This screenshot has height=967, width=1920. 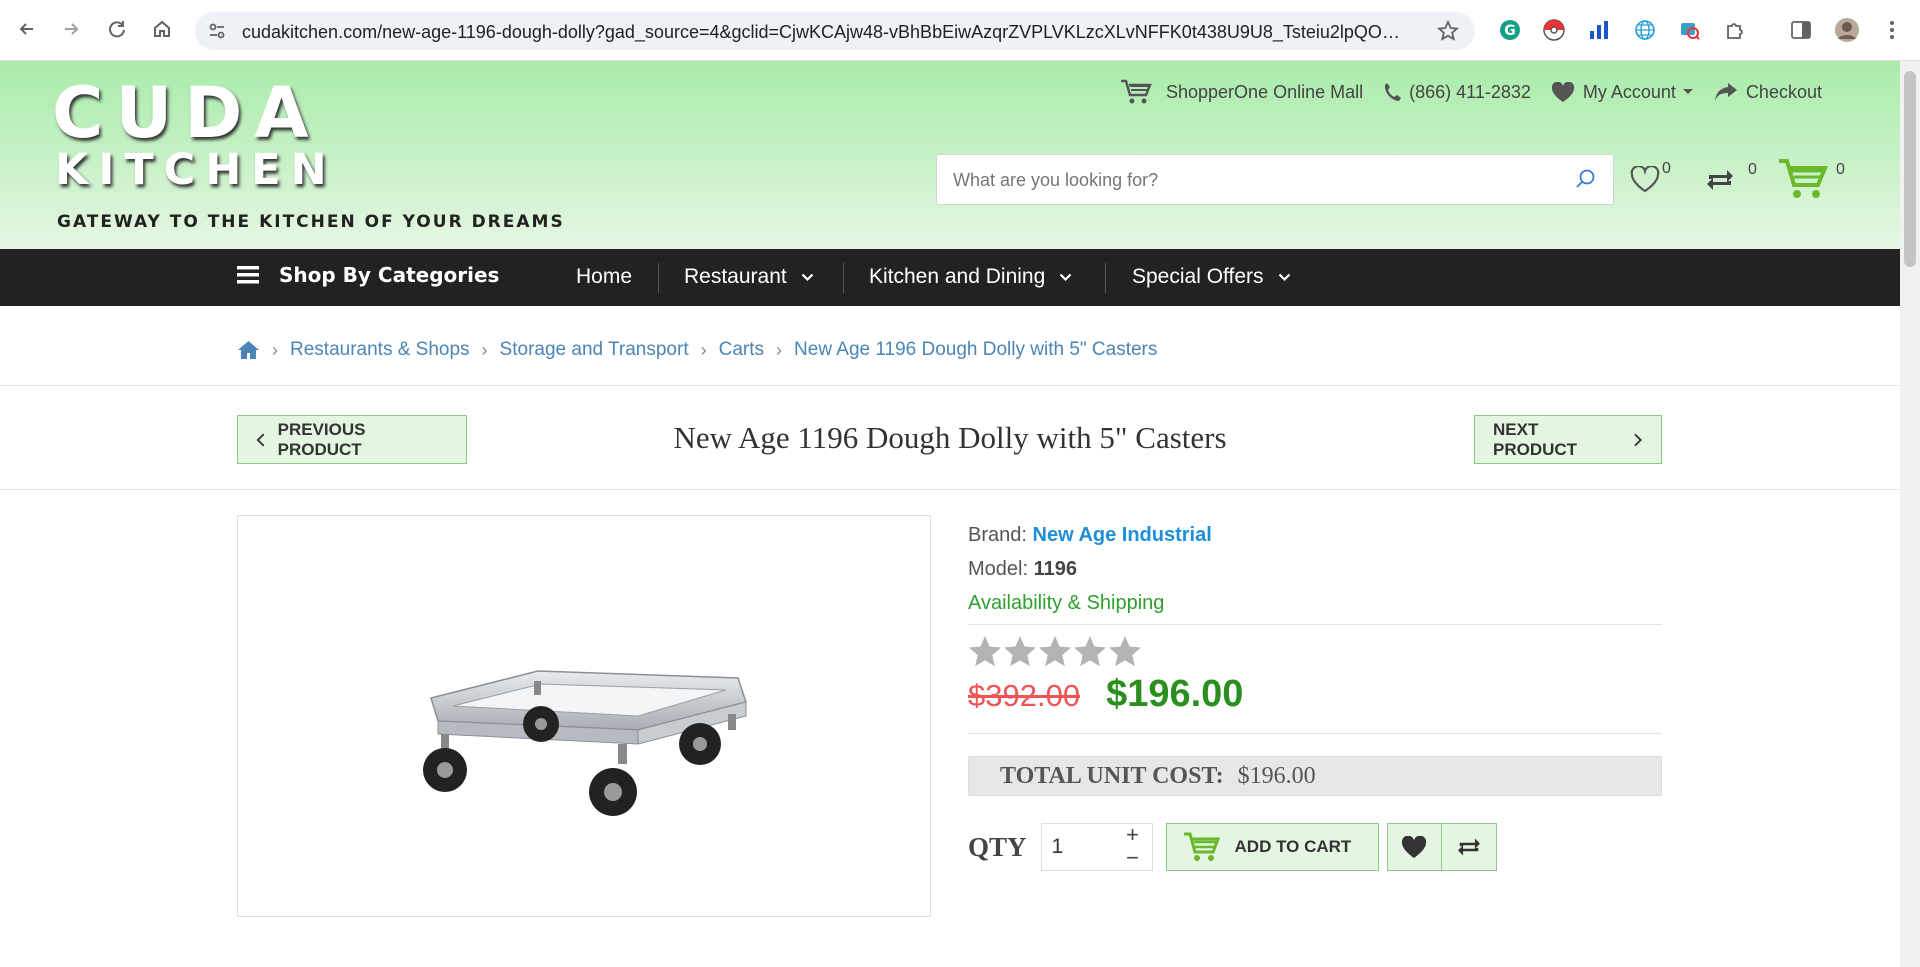 What do you see at coordinates (217, 33) in the screenshot?
I see `site-info-icon` at bounding box center [217, 33].